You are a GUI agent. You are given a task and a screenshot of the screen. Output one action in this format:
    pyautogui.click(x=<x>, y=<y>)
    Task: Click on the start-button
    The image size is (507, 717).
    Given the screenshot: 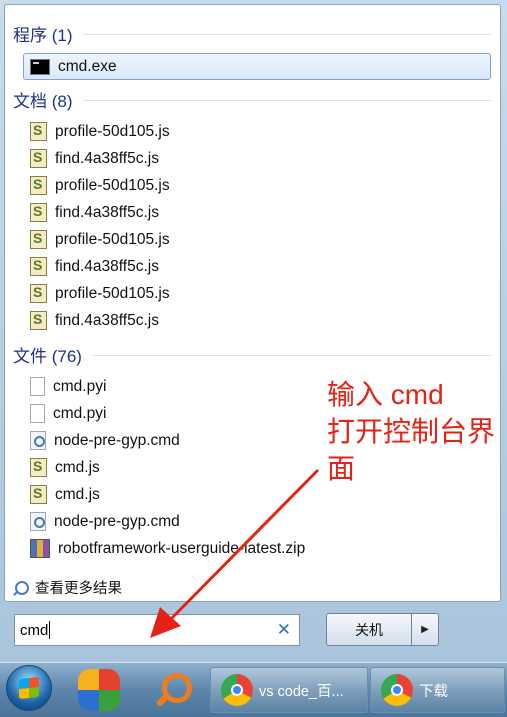 What is the action you would take?
    pyautogui.click(x=29, y=688)
    